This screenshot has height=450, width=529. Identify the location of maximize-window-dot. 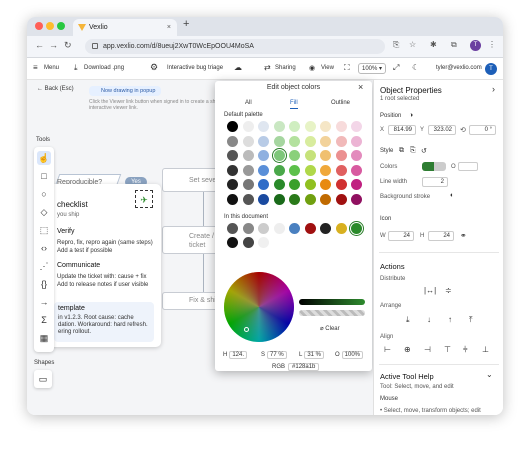
(61, 26).